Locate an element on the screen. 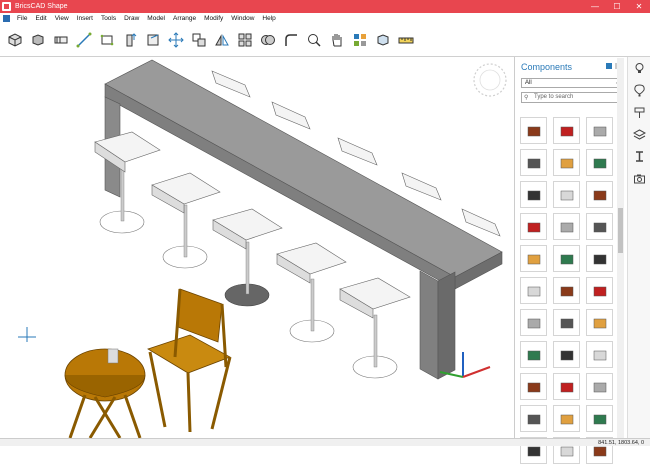 Image resolution: width=650 pixels, height=464 pixels. stove-item is located at coordinates (566, 130).